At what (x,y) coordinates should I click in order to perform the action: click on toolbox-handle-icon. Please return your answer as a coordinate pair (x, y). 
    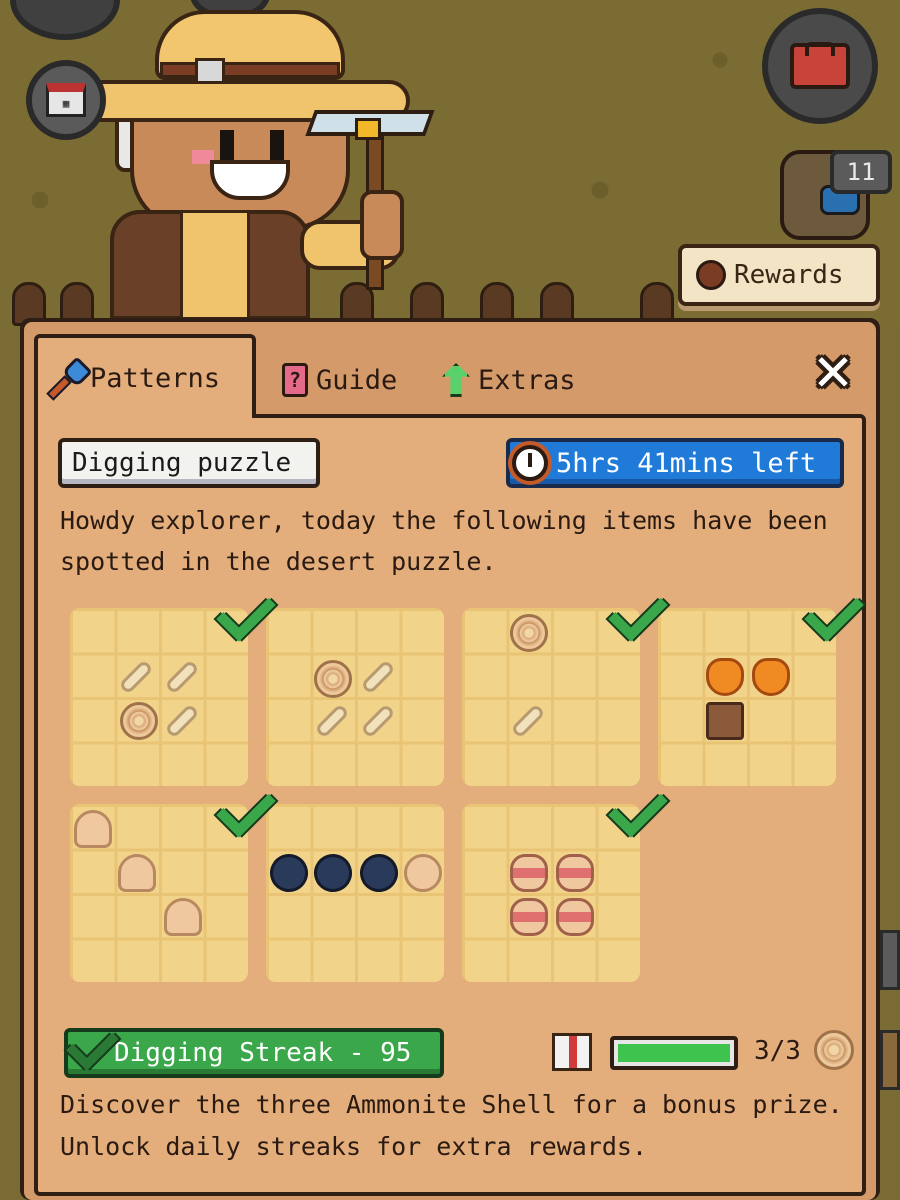
    Looking at the image, I should click on (820, 49).